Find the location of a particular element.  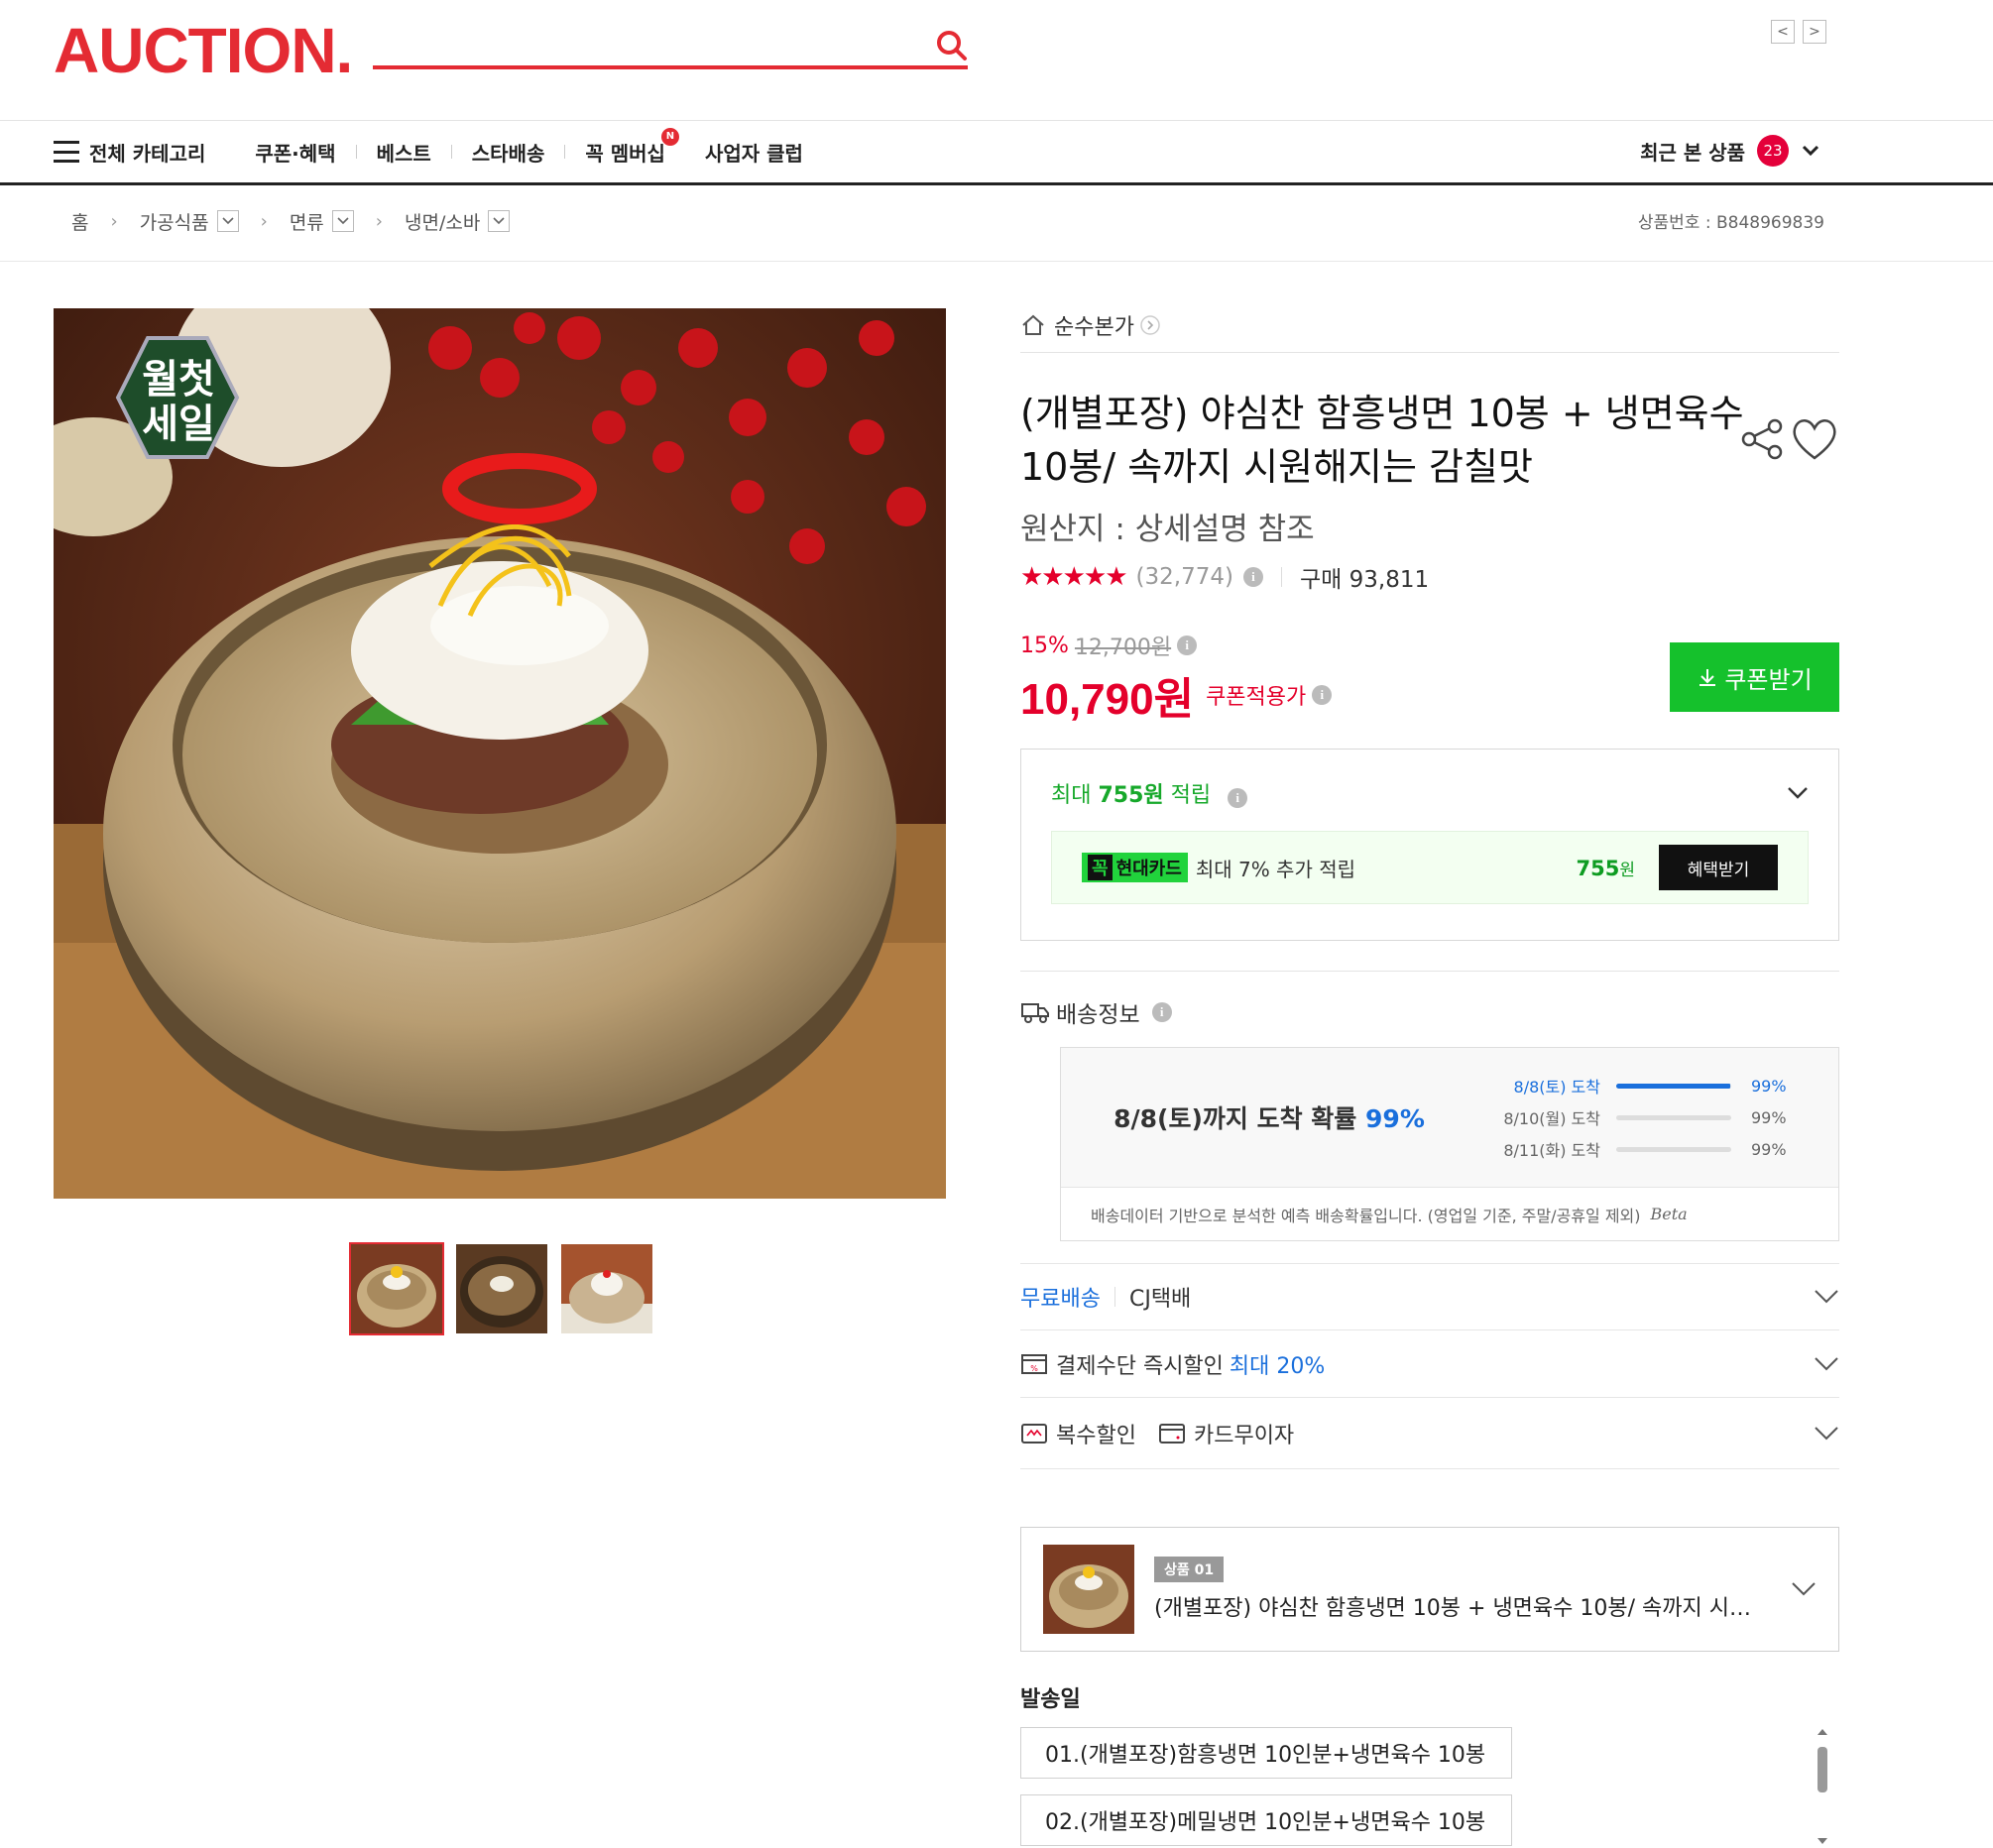

shipping-fee-row: 무료배송 CJ택배 is located at coordinates (1429, 1296).